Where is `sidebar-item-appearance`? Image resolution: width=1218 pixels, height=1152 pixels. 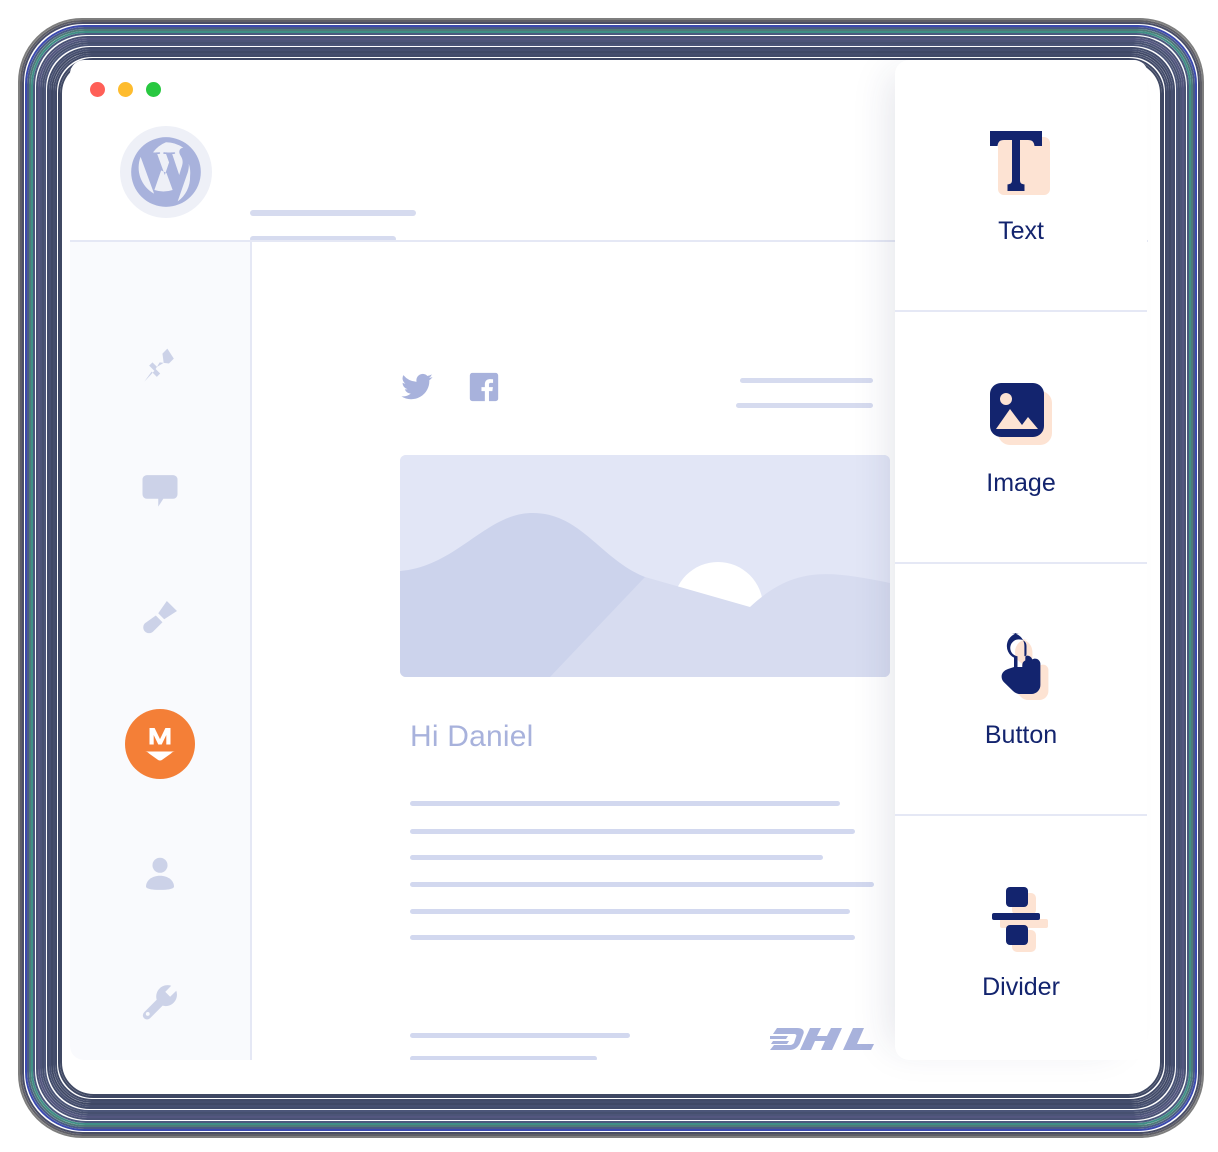
sidebar-item-appearance is located at coordinates (160, 618).